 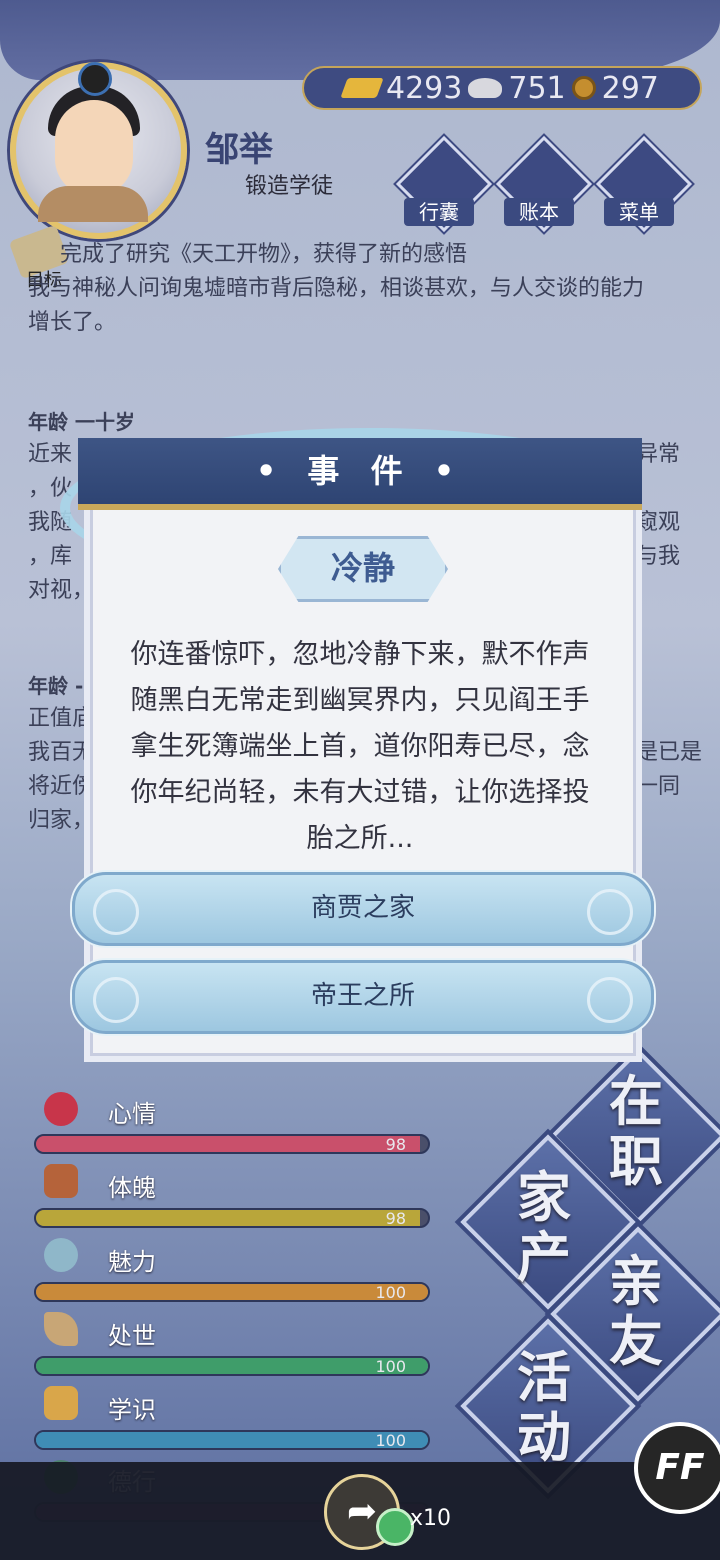 I want to click on log-line: 归家，, so click(x=61, y=820).